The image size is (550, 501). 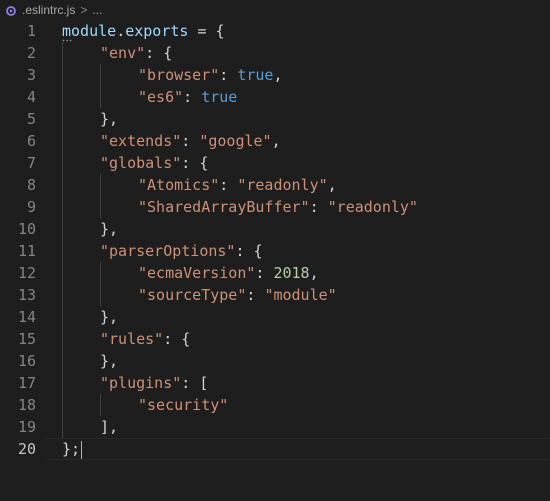 I want to click on code-line: 3 "browser": true,, so click(x=275, y=75).